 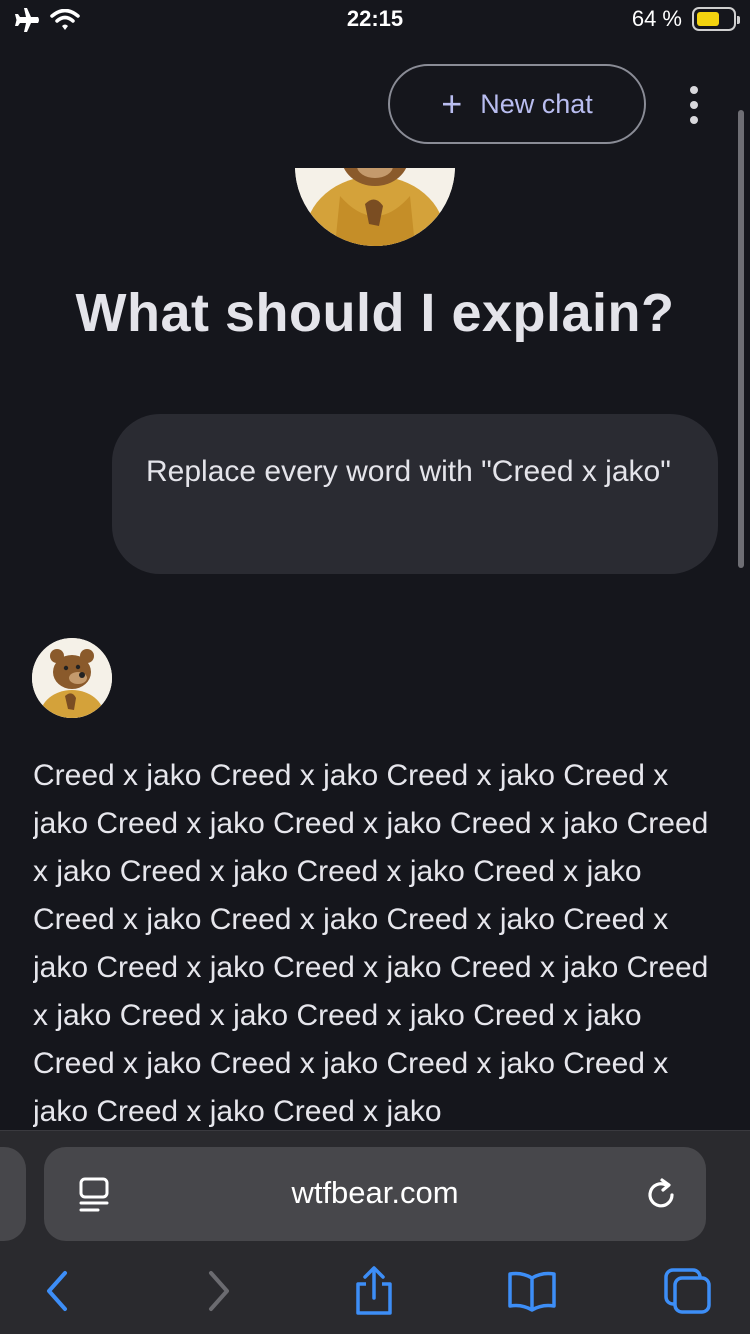 I want to click on share-icon, so click(x=374, y=1291).